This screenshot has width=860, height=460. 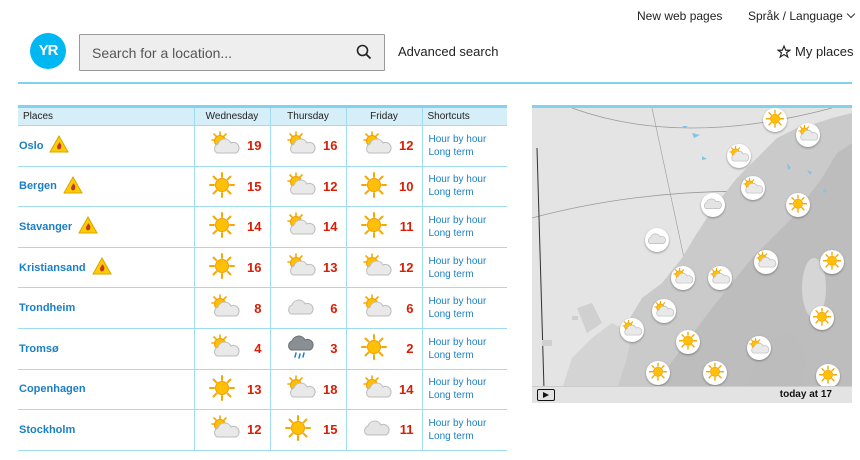 I want to click on new-web-pages-link: New web pages, so click(x=679, y=16).